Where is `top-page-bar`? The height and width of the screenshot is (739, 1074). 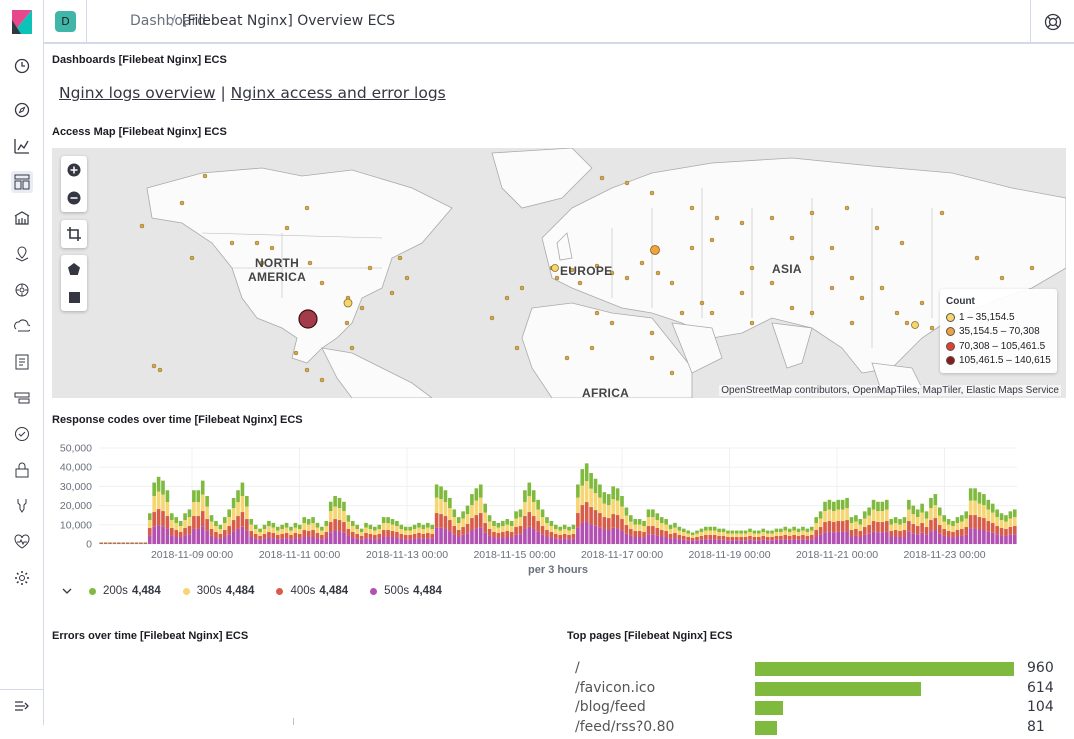 top-page-bar is located at coordinates (766, 728).